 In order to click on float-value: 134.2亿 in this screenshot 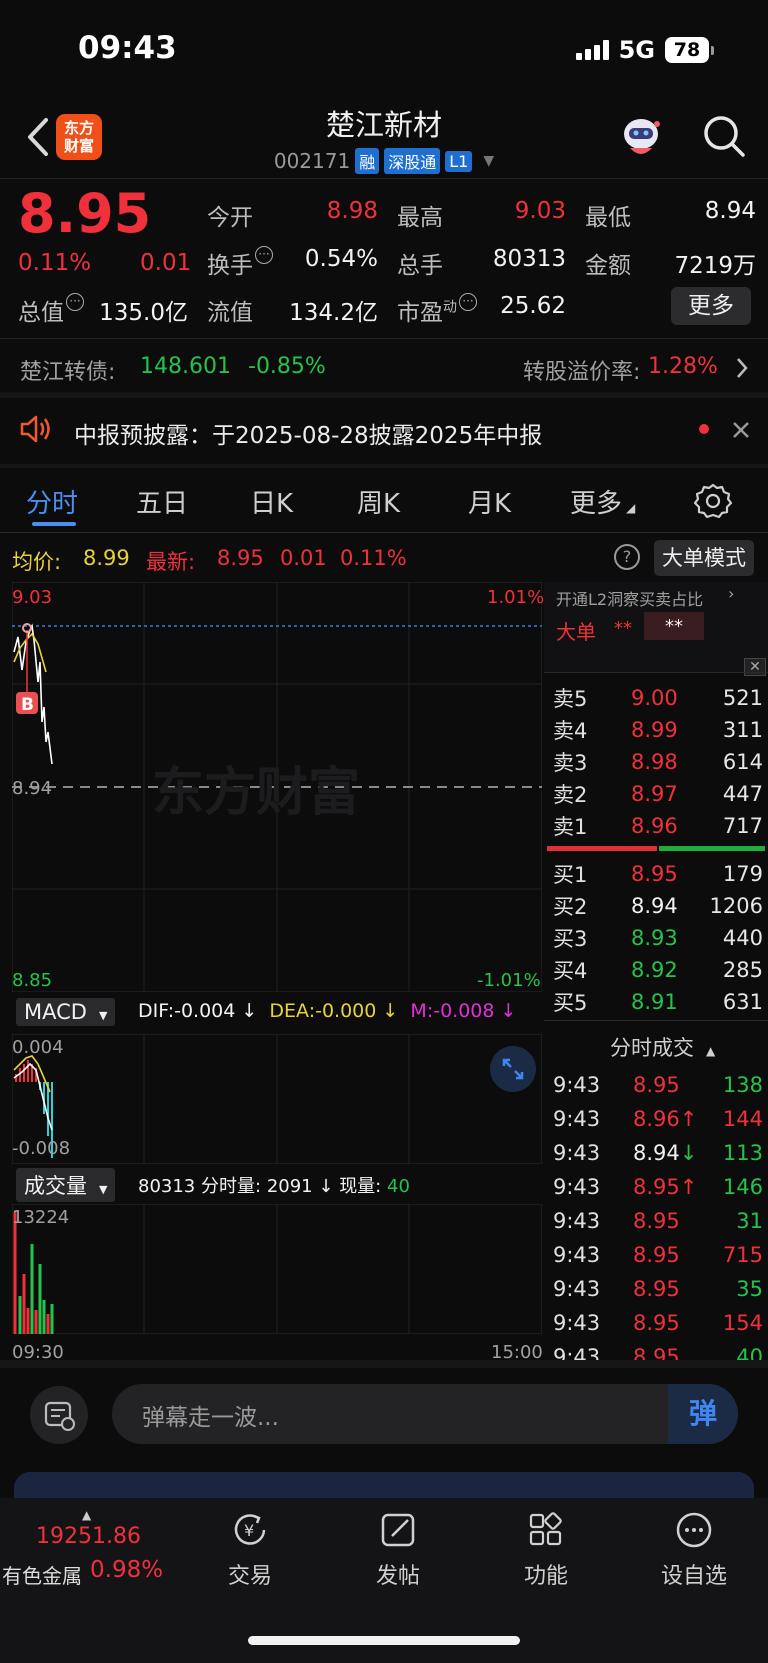, I will do `click(333, 313)`.